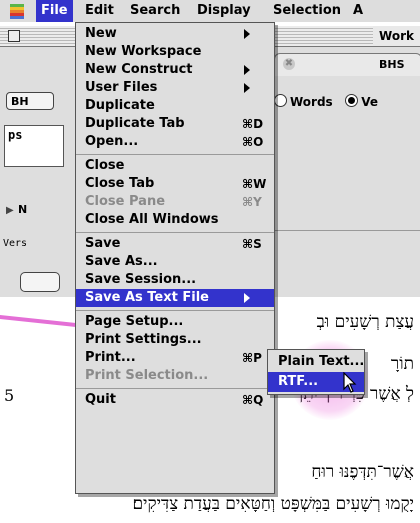 The image size is (420, 523). Describe the element at coordinates (40, 282) in the screenshot. I see `small-button` at that location.